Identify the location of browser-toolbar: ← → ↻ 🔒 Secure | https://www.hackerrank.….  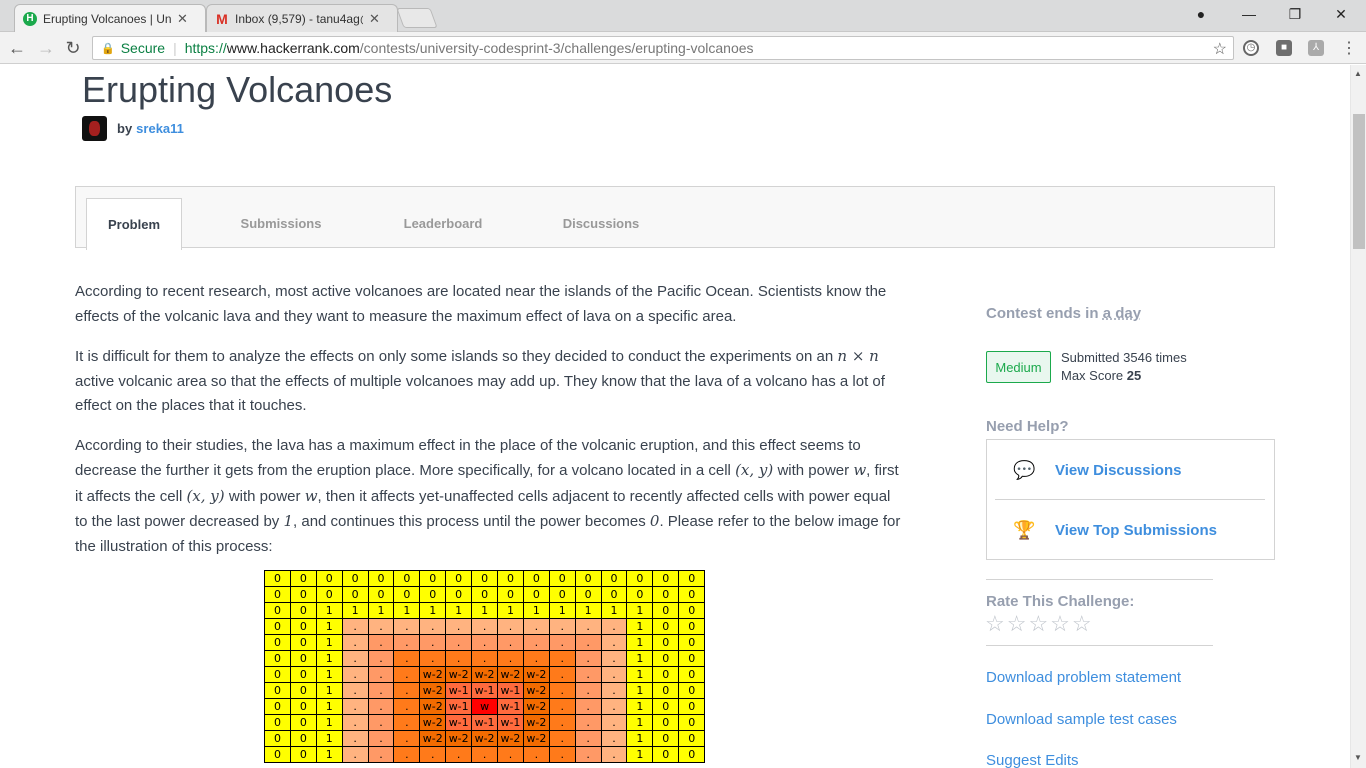
(683, 48).